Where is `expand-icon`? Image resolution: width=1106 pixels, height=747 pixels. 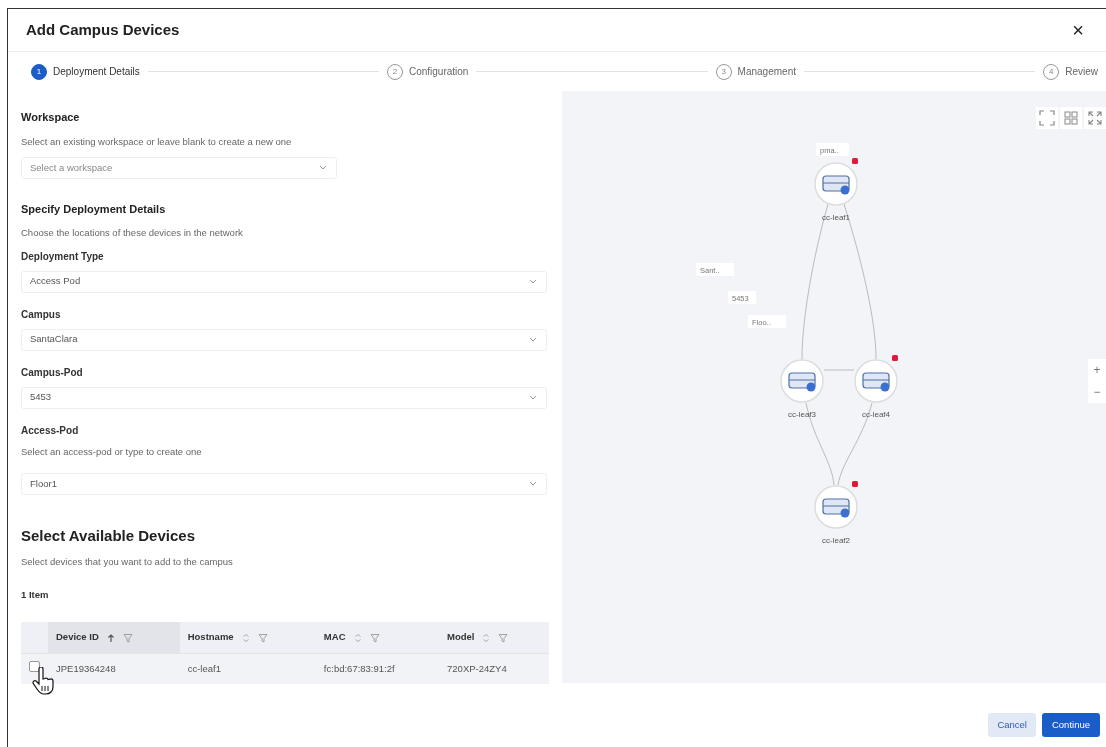 expand-icon is located at coordinates (1095, 118).